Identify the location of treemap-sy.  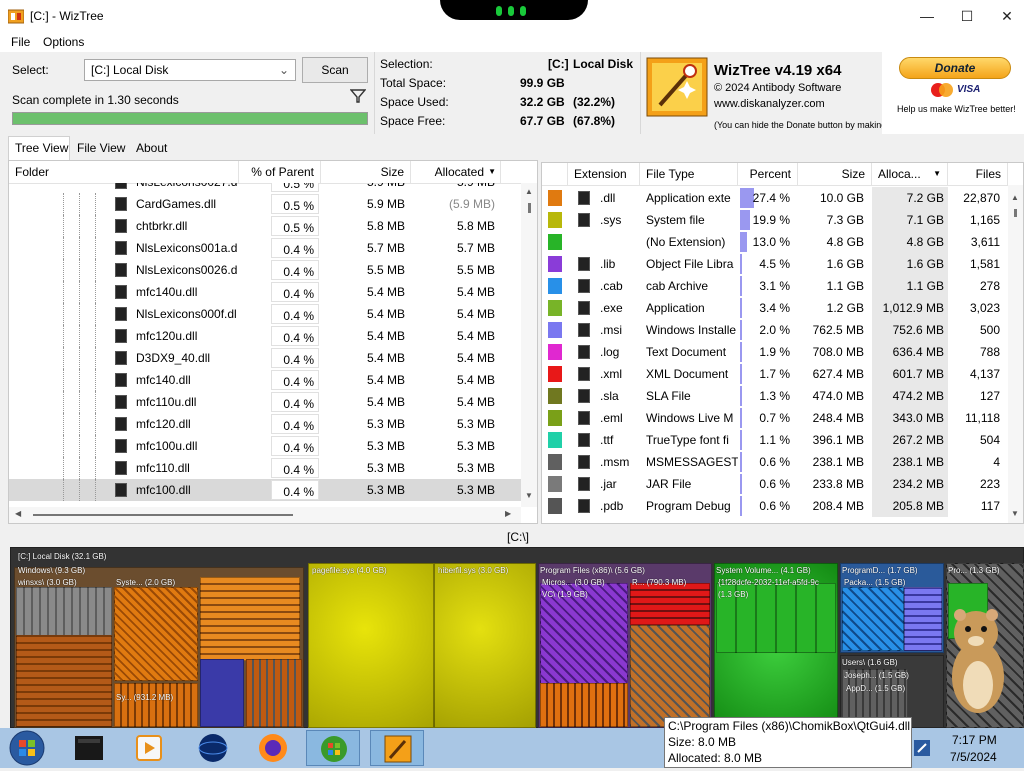
(156, 705).